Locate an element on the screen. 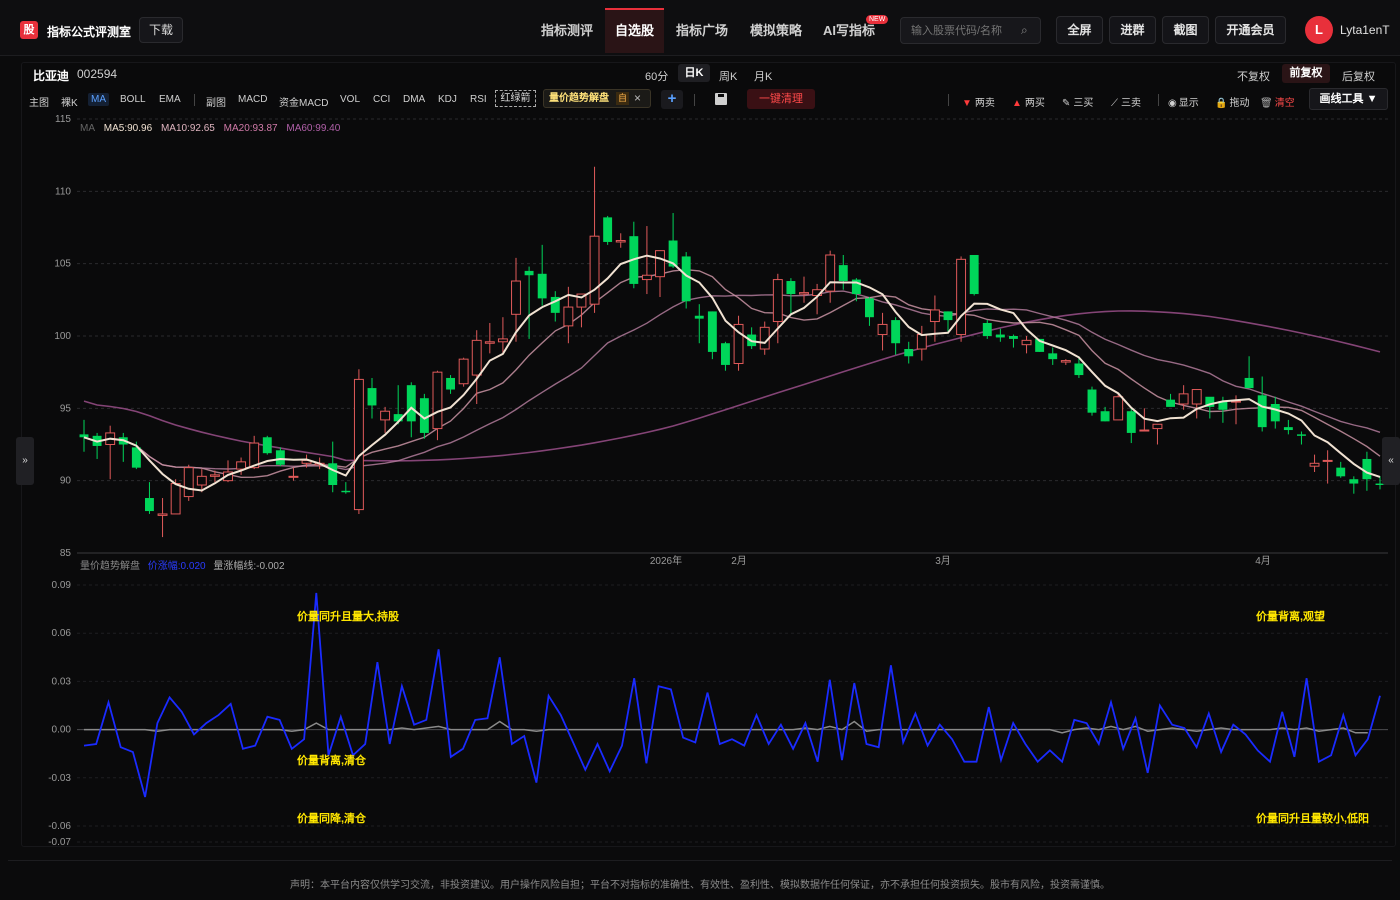 This screenshot has width=1400, height=900. expand-right-icon: « is located at coordinates (1391, 461).